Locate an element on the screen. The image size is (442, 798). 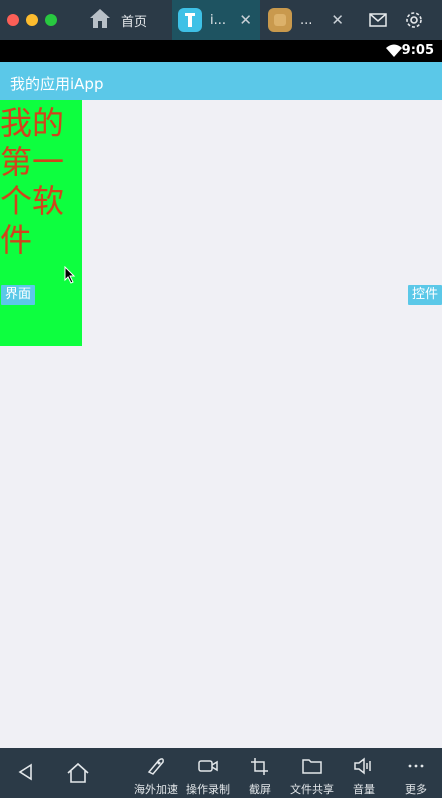
nav-label: 音量 is located at coordinates (364, 789).